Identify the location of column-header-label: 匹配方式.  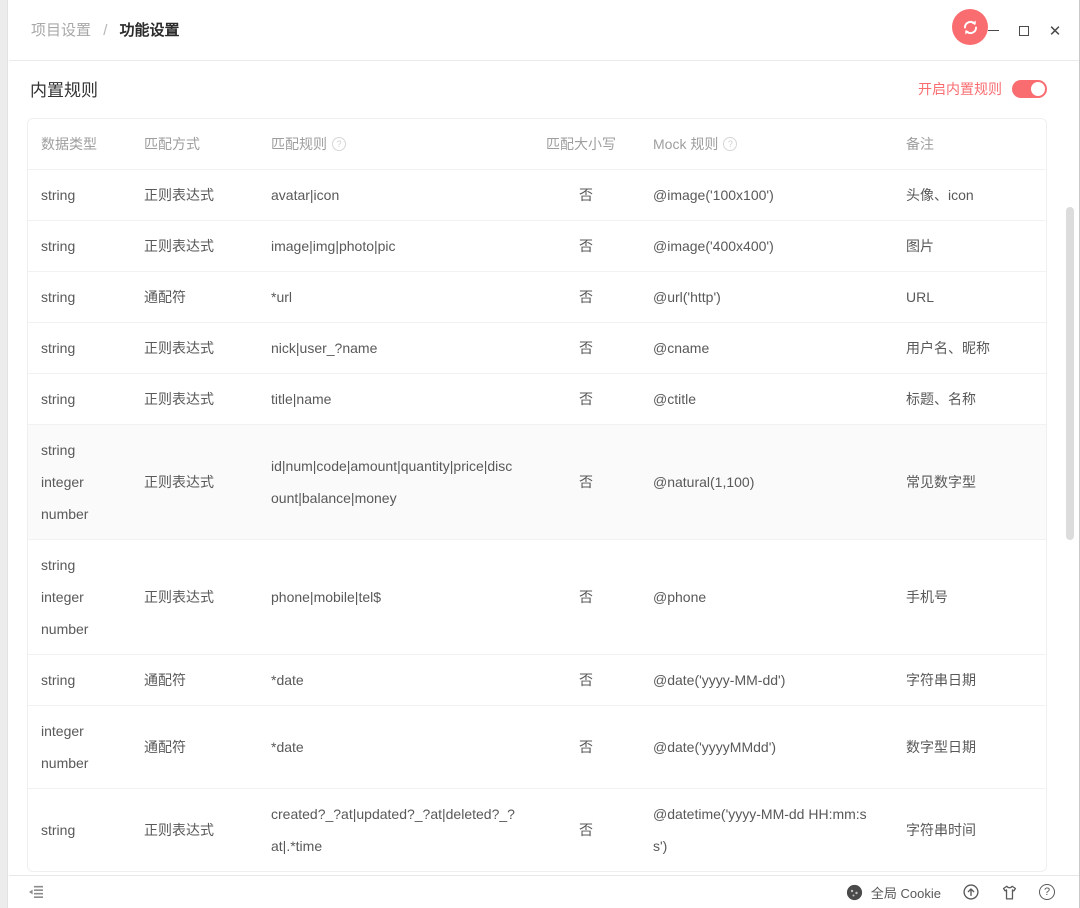
(172, 144).